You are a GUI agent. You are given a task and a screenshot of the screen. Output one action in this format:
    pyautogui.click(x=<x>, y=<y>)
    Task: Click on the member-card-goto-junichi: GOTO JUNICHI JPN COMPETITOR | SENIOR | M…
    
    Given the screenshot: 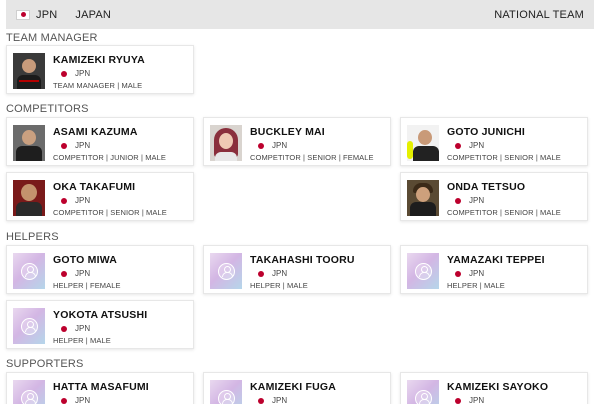 What is the action you would take?
    pyautogui.click(x=494, y=141)
    